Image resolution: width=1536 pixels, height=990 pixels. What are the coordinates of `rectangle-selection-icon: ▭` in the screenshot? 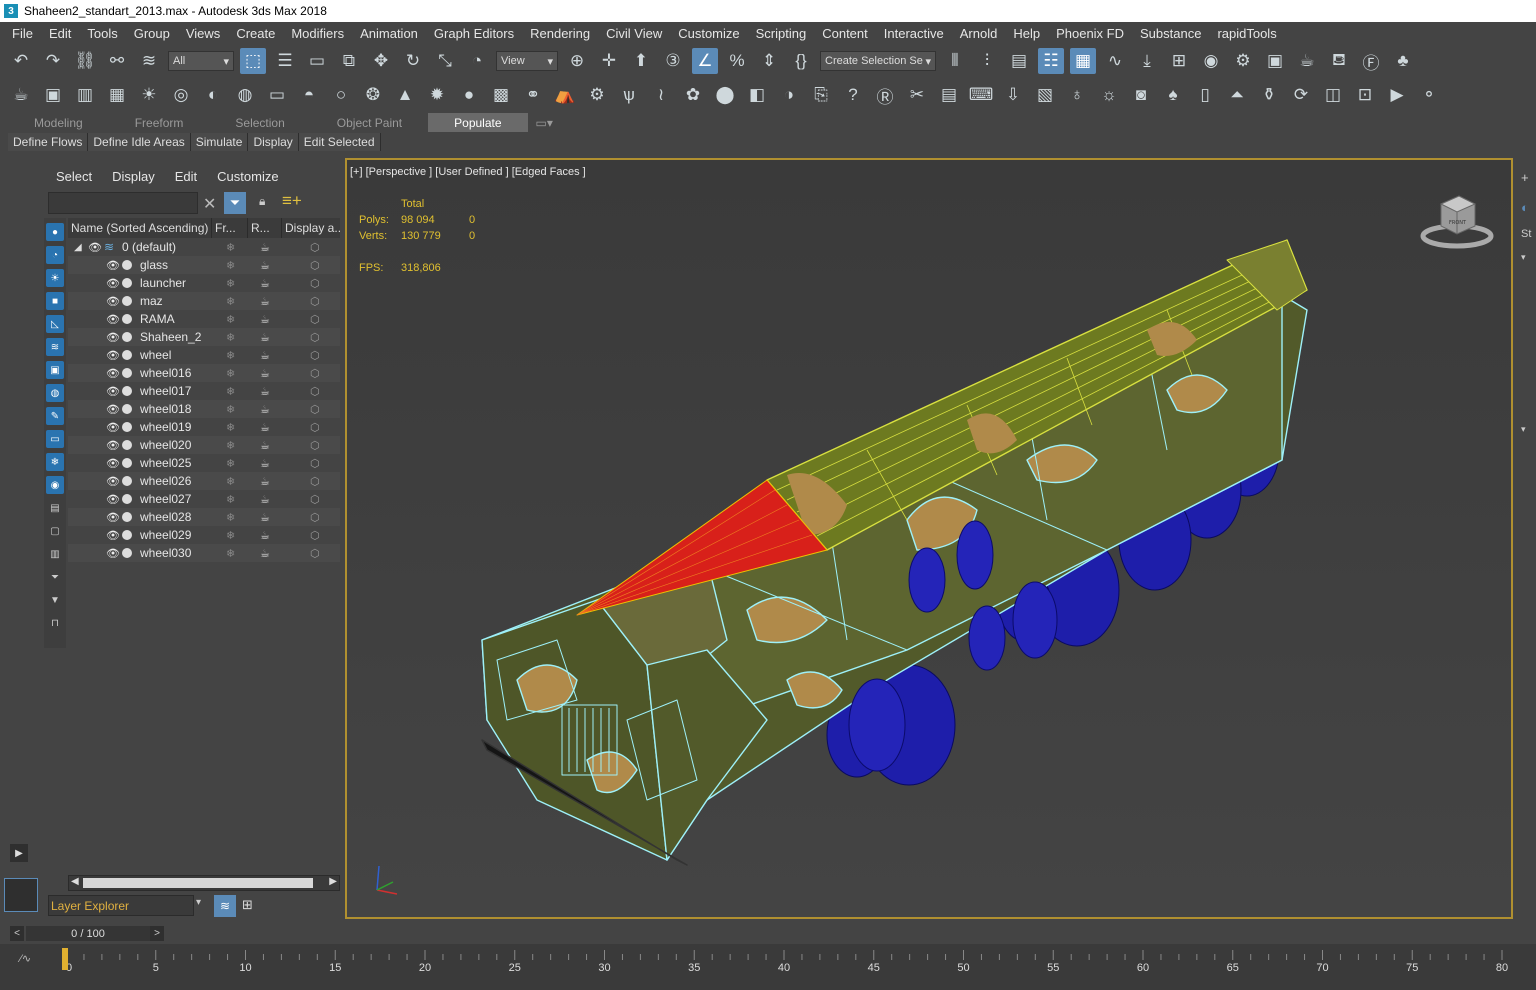 It's located at (317, 61).